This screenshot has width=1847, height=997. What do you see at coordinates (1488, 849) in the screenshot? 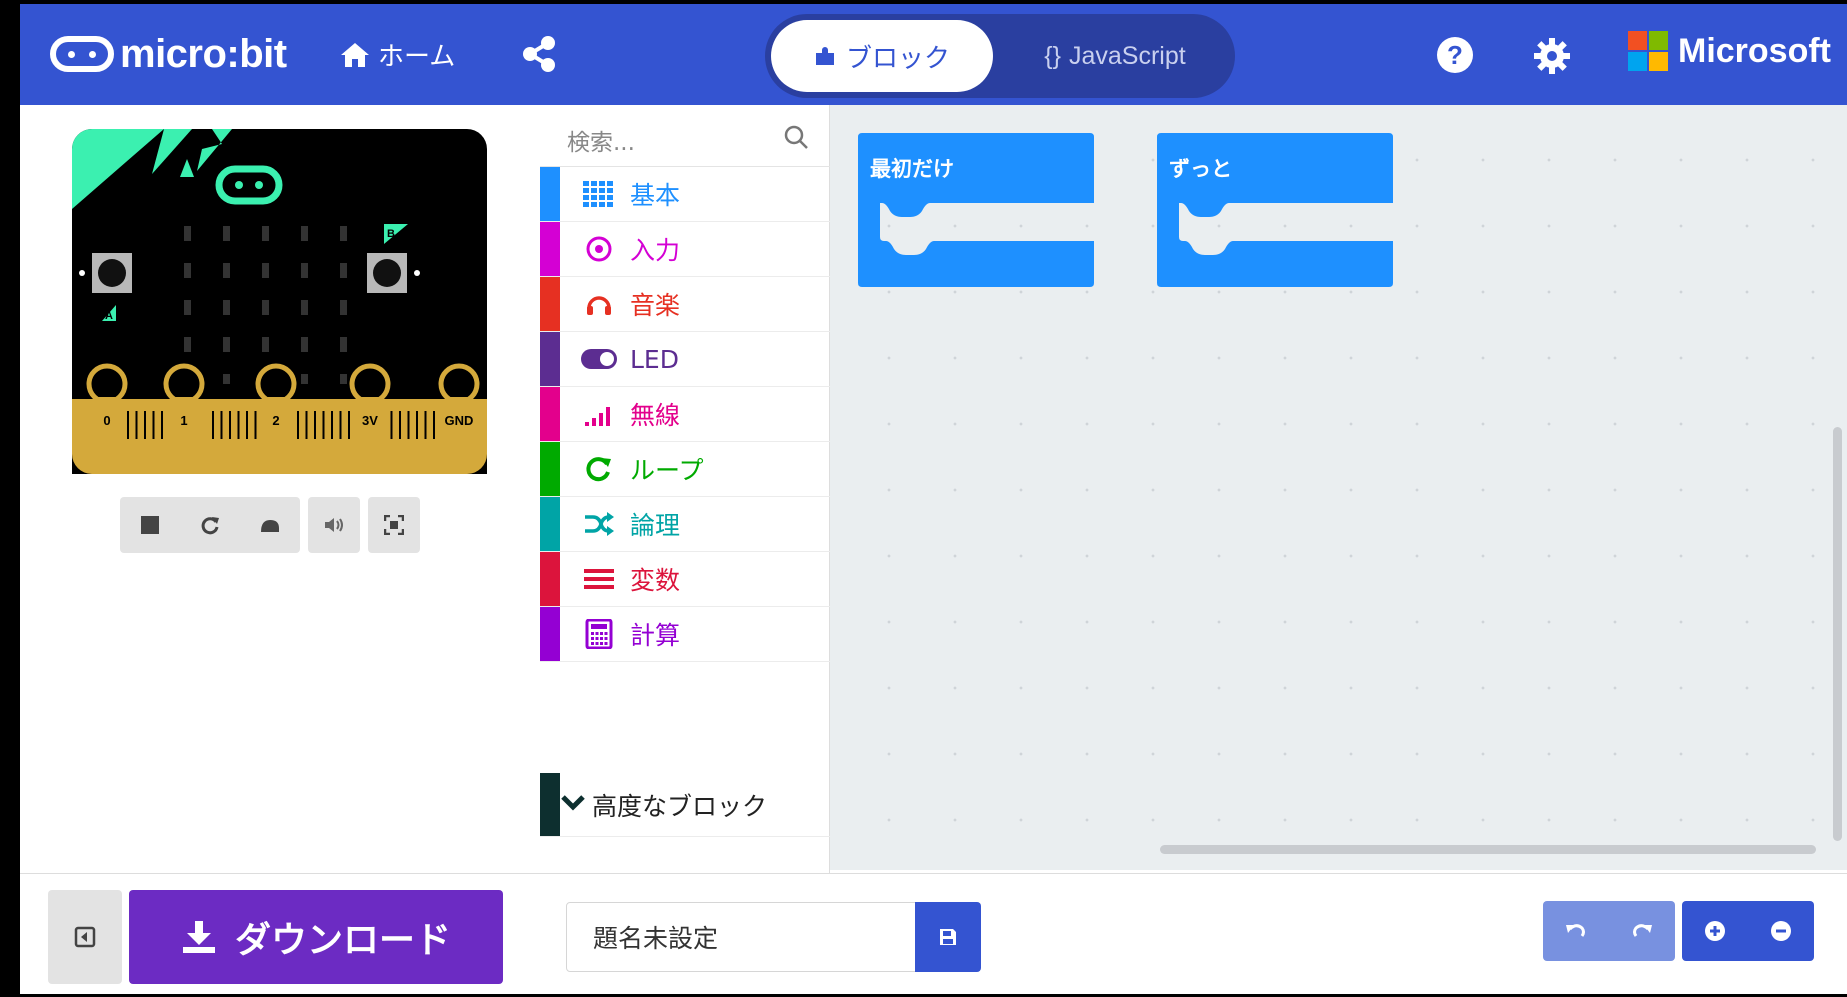
I see `horizontal-scrollbar` at bounding box center [1488, 849].